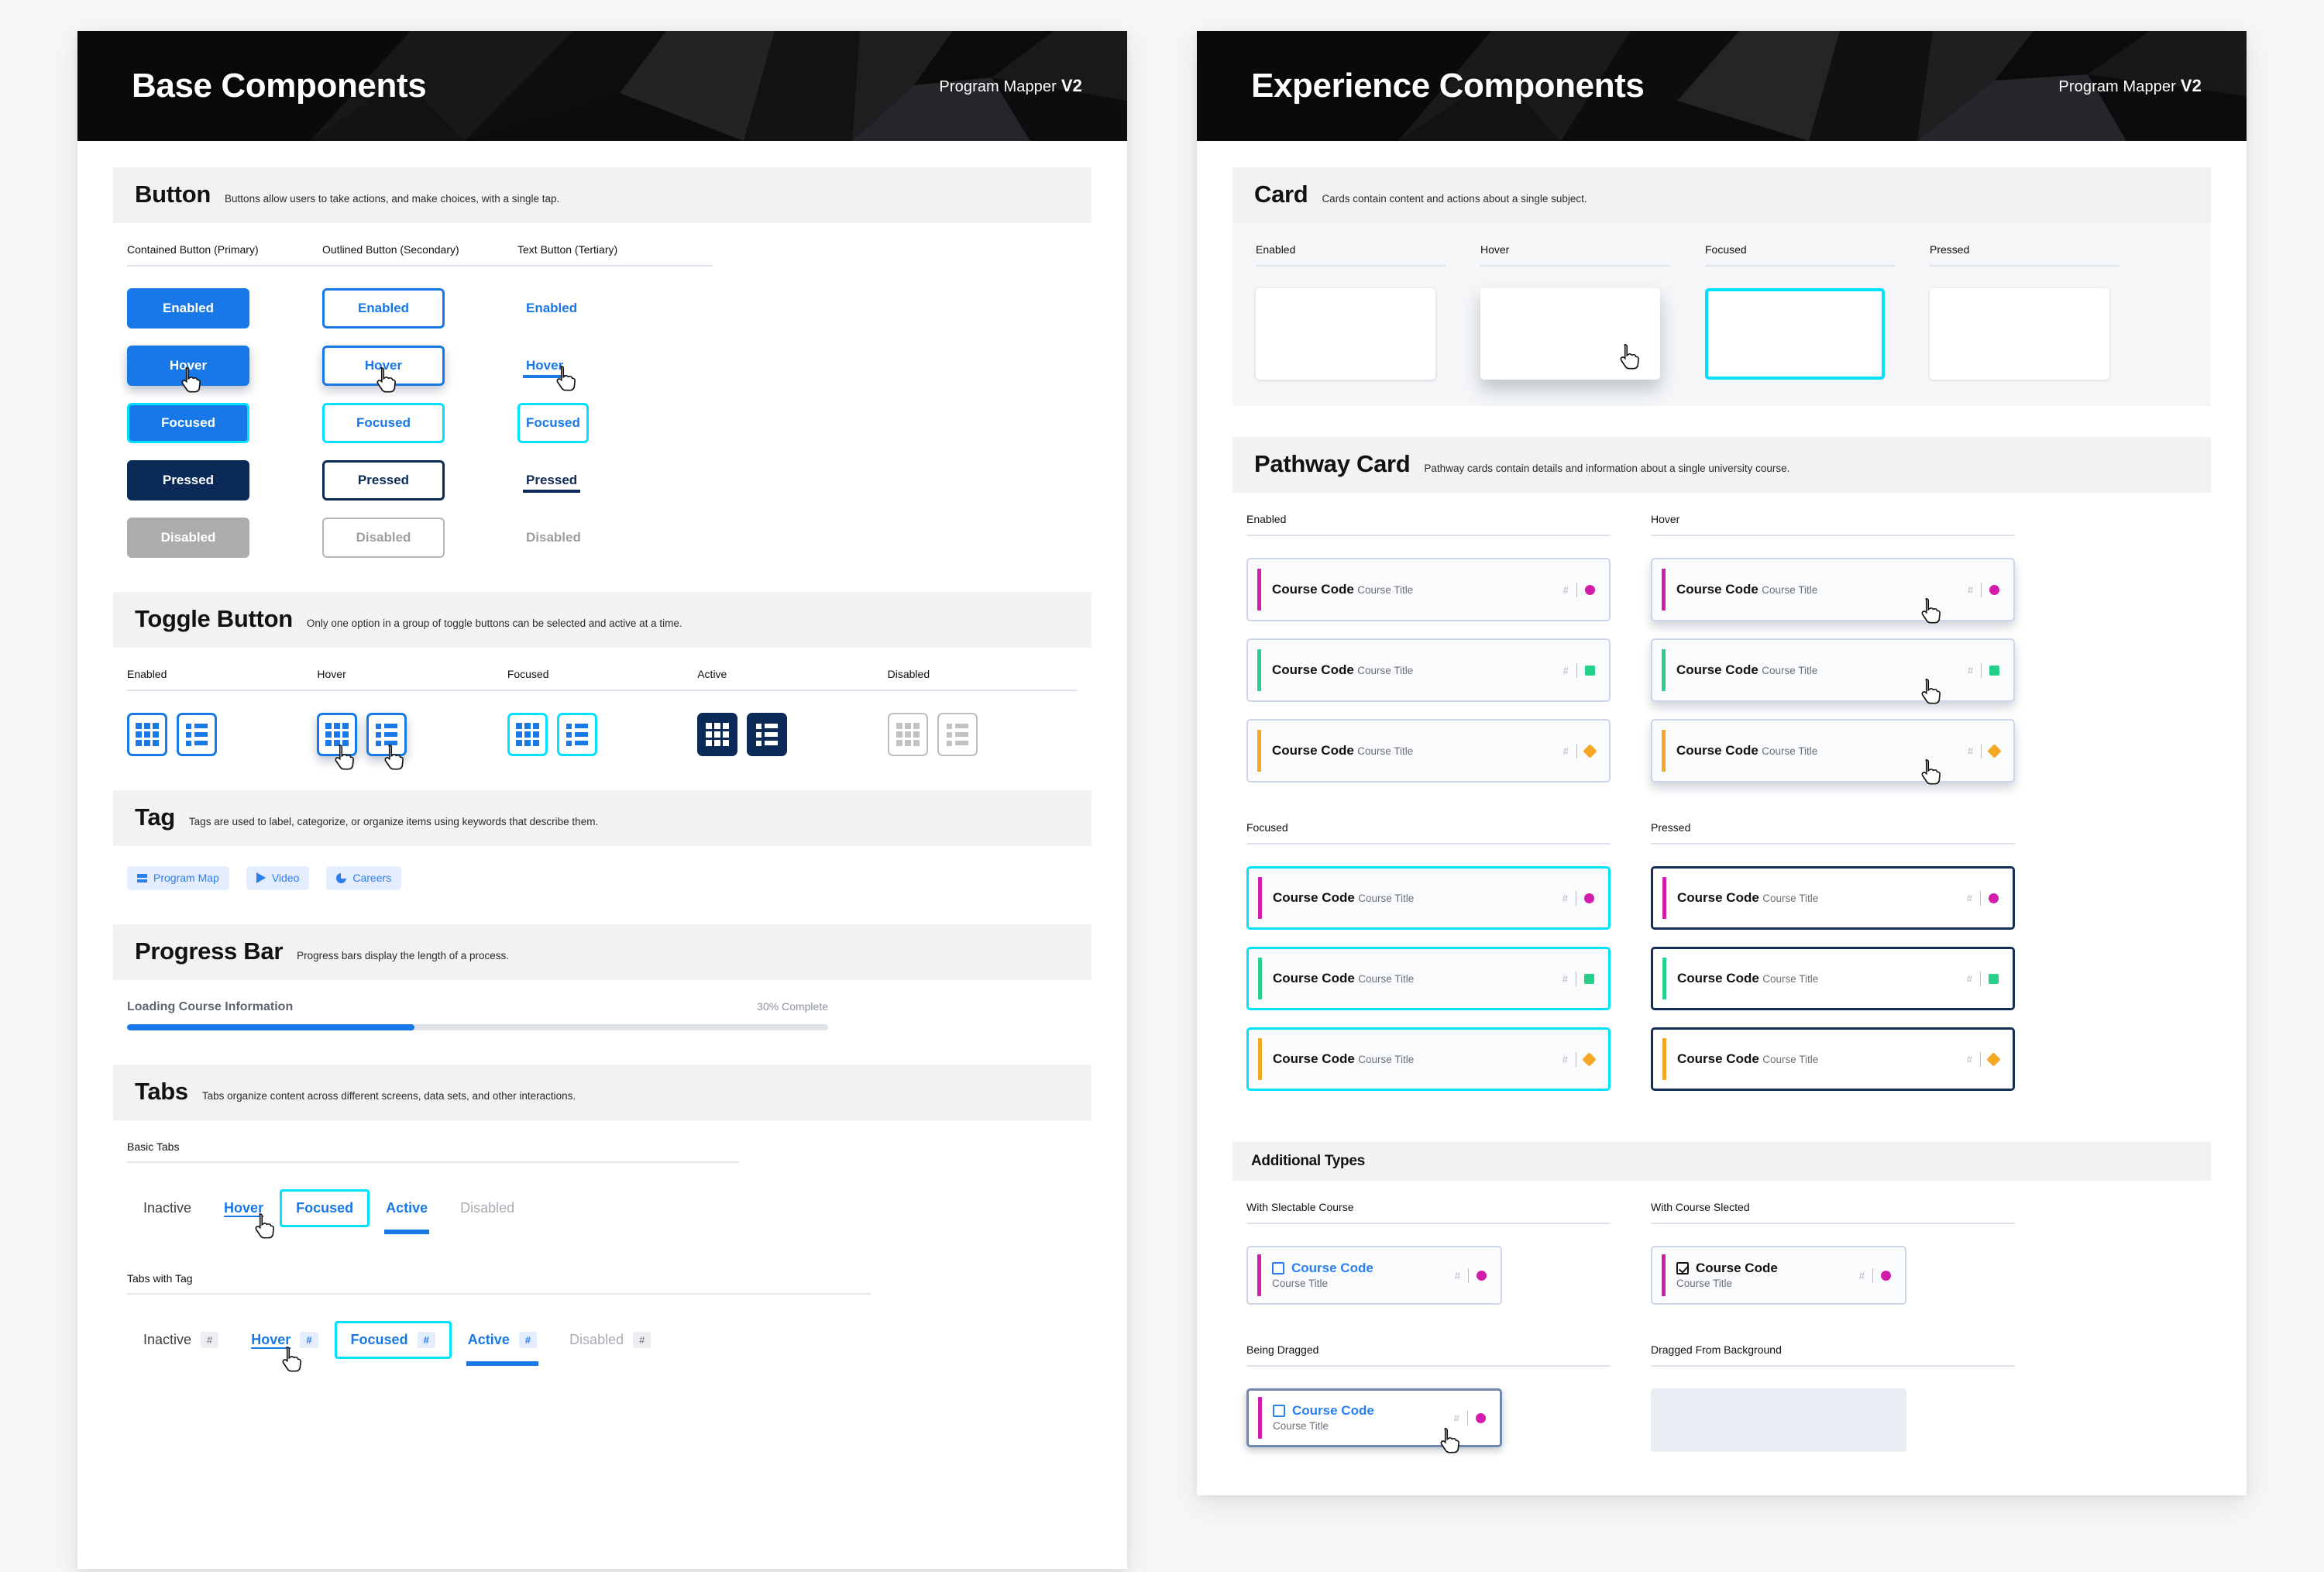 The width and height of the screenshot is (2324, 1572). I want to click on card-cell-hover: Hover, so click(1592, 311).